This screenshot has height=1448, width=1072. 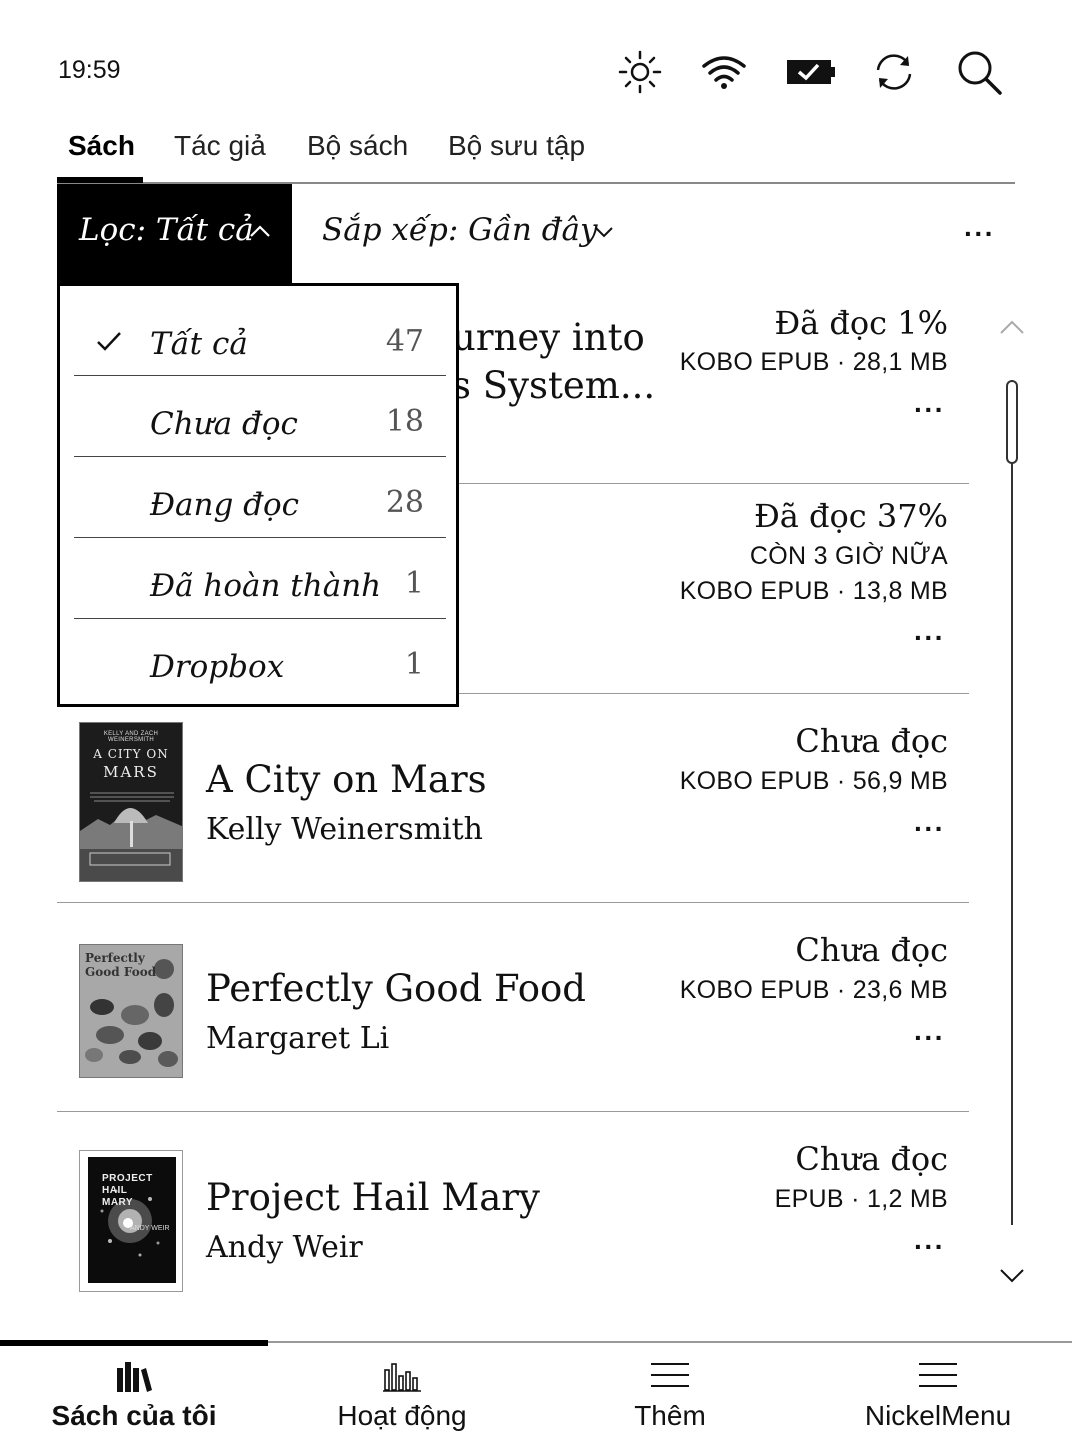 I want to click on filter-option-all: Tất cả 47, so click(x=260, y=336).